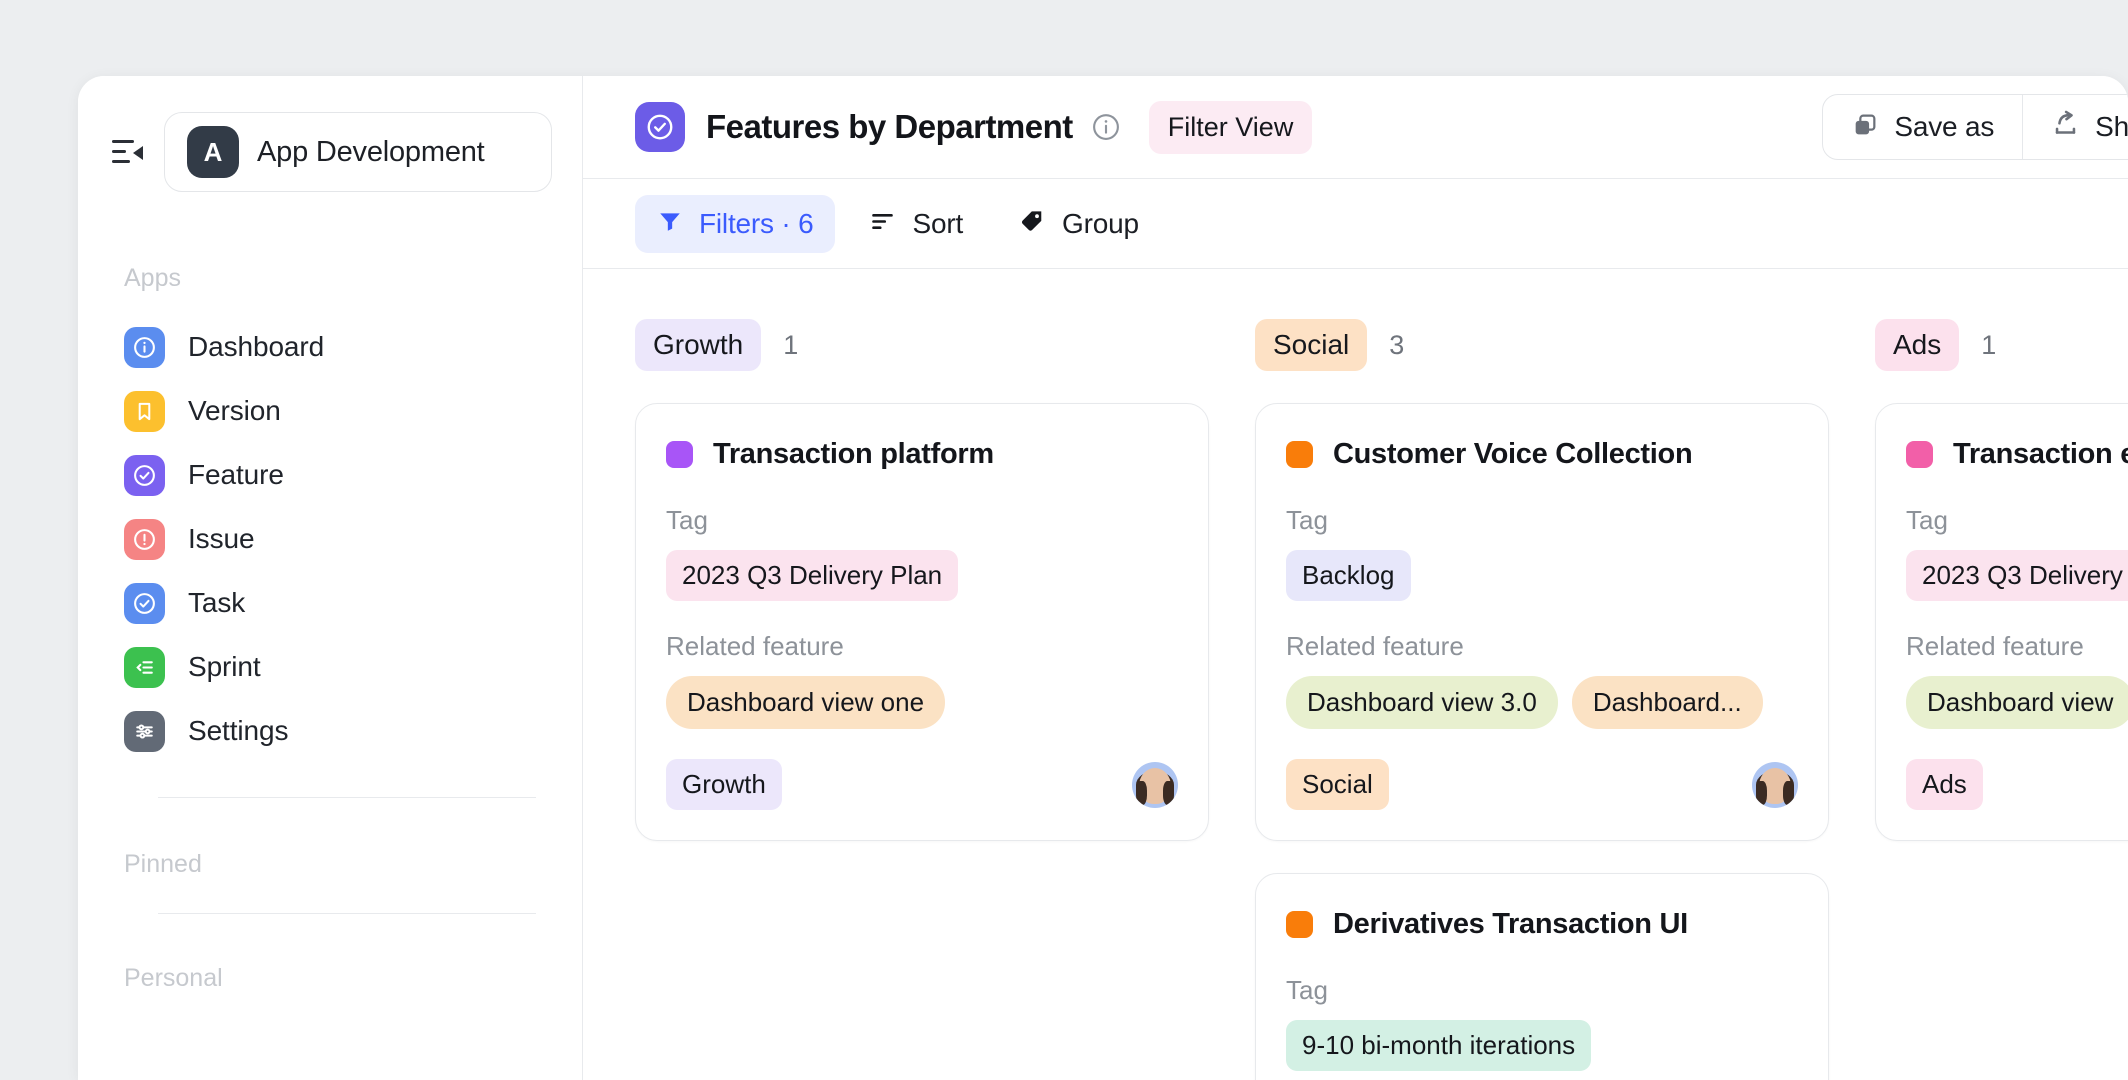 Image resolution: width=2128 pixels, height=1080 pixels. I want to click on pinned-section-label: Pinned, so click(163, 864).